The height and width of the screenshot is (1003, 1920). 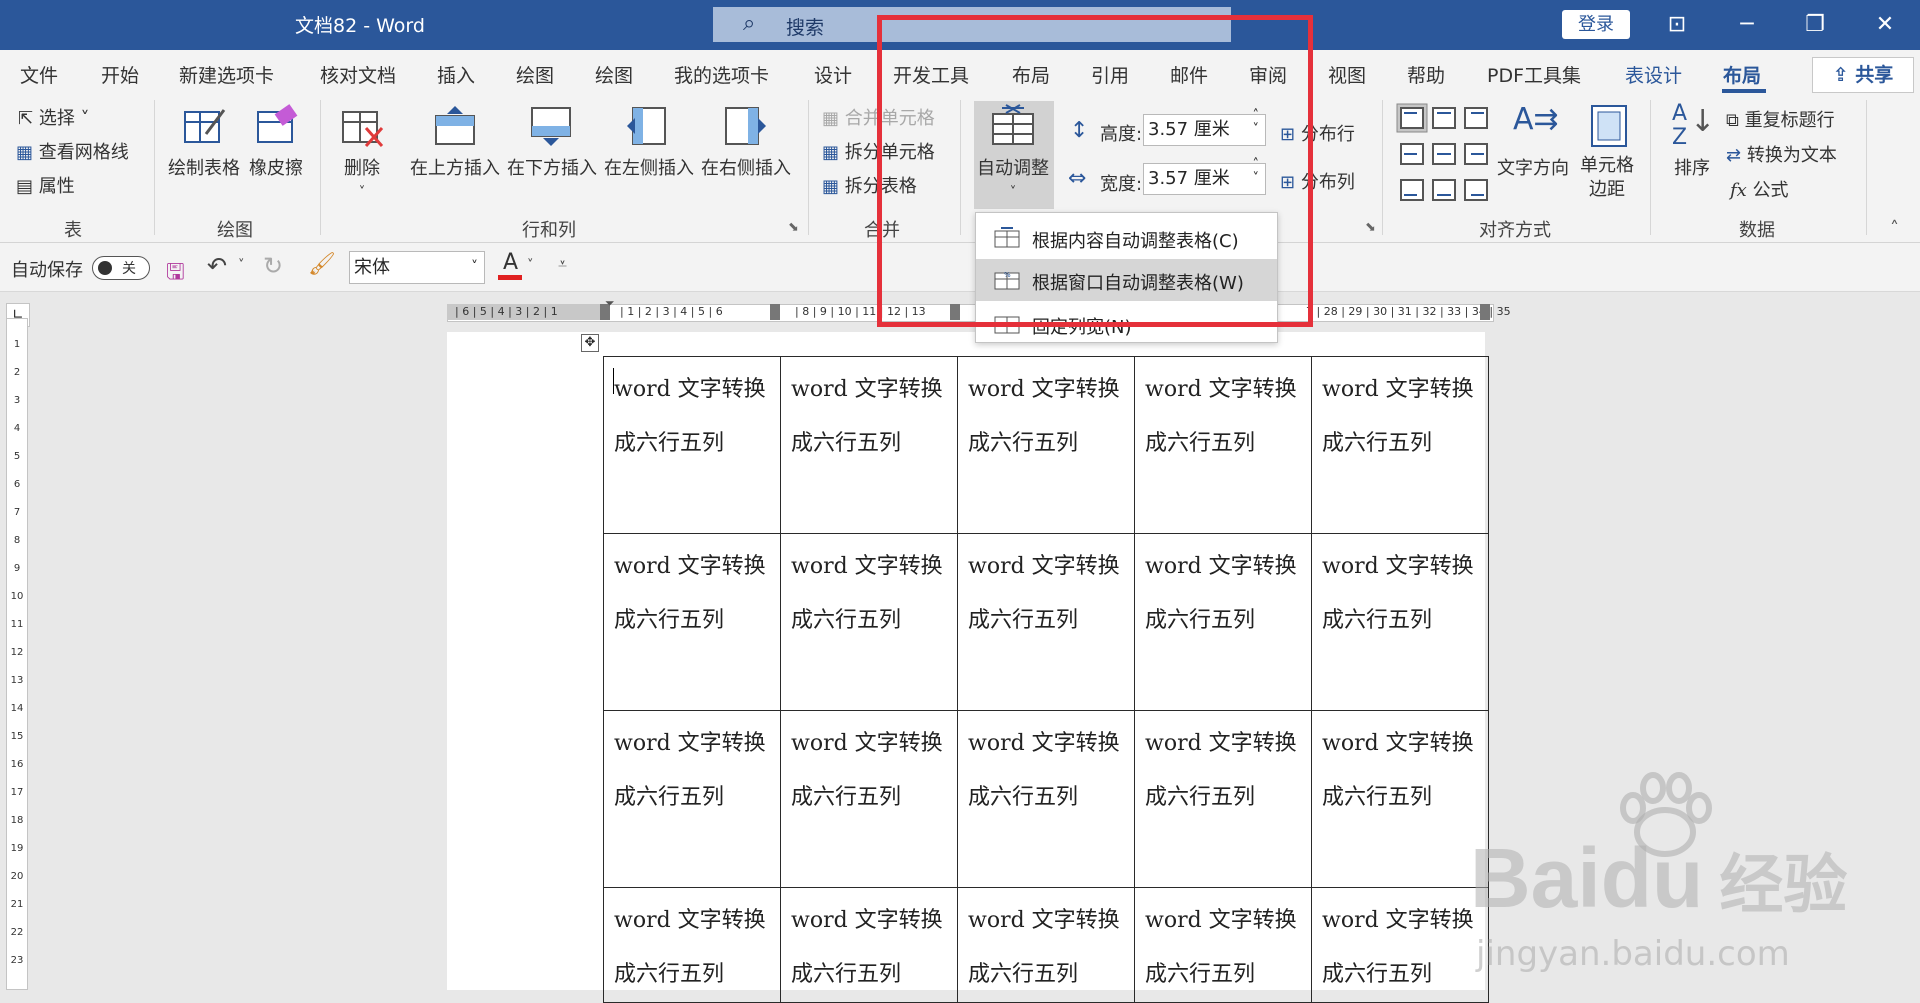 What do you see at coordinates (1863, 75) in the screenshot?
I see `share-button: ⇪ 共享` at bounding box center [1863, 75].